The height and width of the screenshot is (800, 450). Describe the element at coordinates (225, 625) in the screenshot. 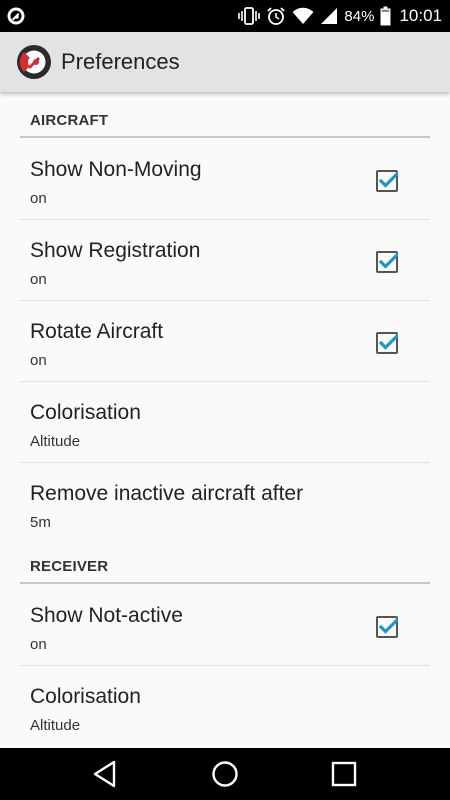

I see `pref-show-not-active: Show Not-active on` at that location.